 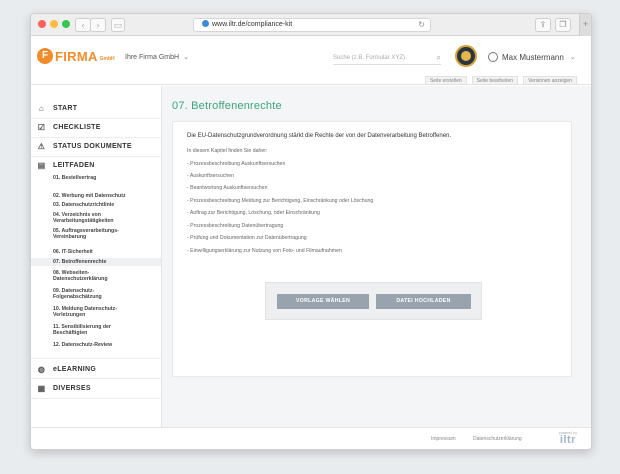 I want to click on grid-icon: ▦, so click(x=41, y=388).